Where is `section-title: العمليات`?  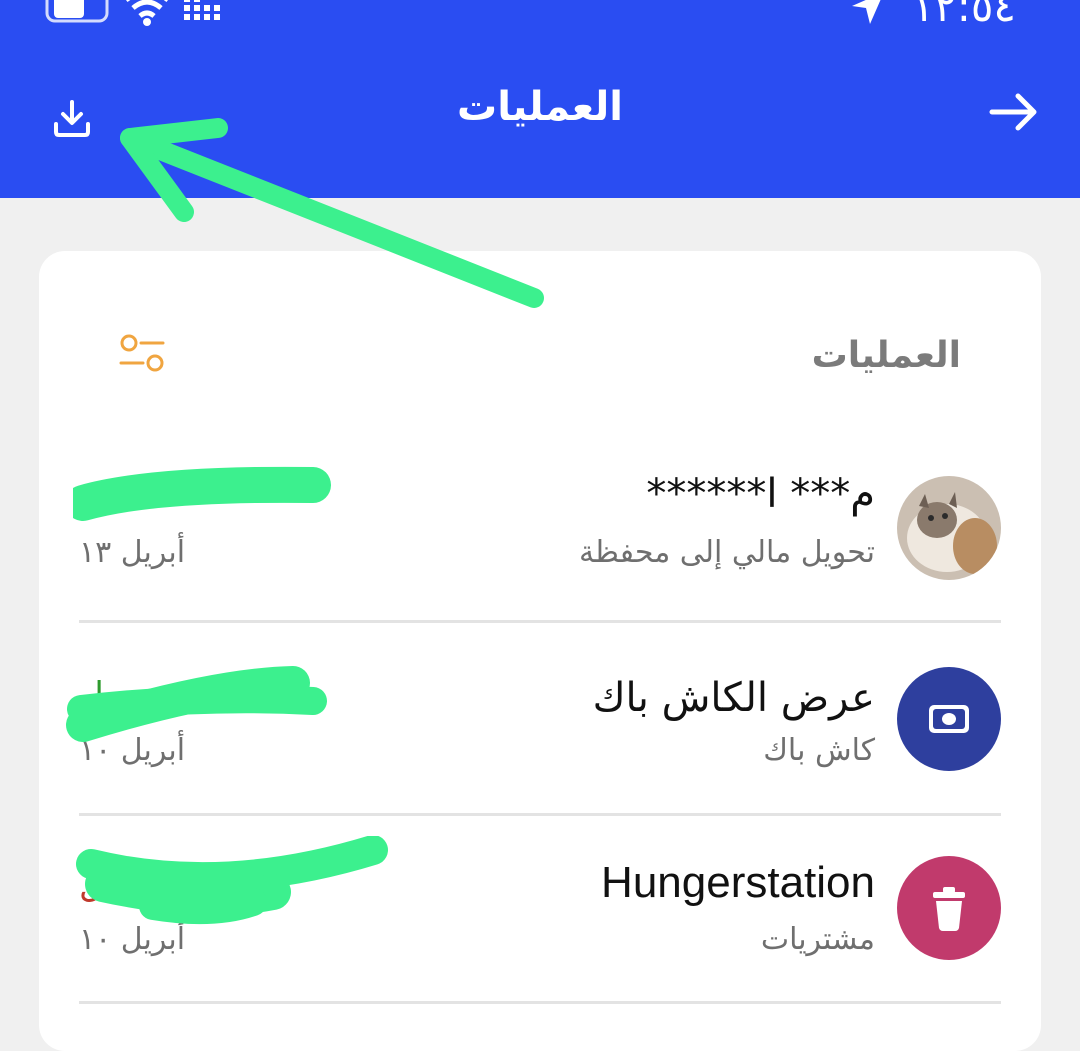
section-title: العمليات is located at coordinates (886, 355).